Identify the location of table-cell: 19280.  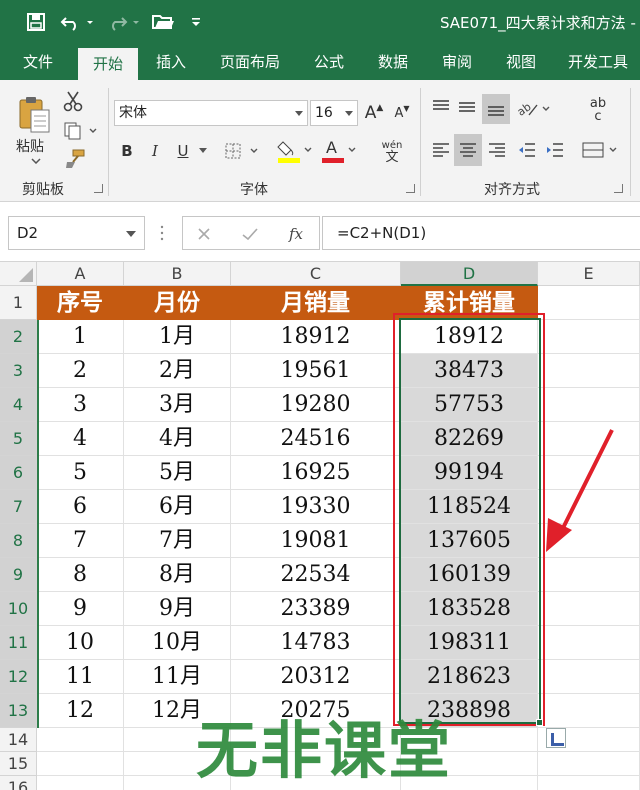
(316, 405).